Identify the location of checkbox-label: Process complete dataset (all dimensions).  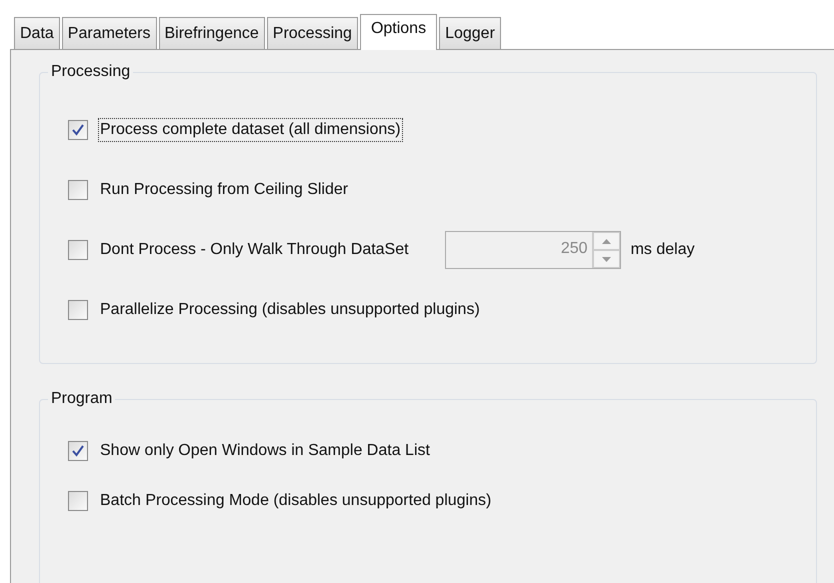
(250, 130).